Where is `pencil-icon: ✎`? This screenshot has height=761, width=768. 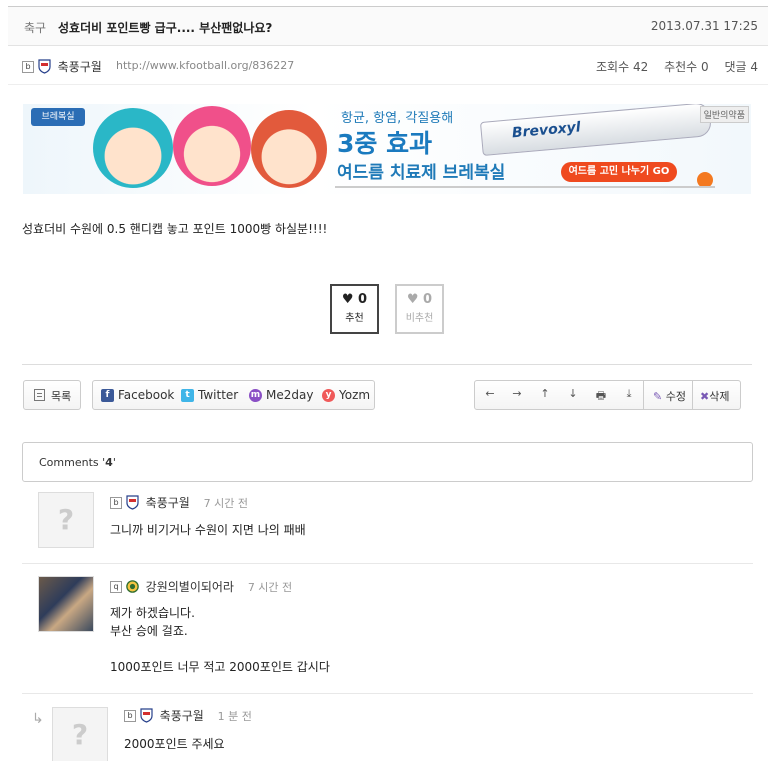
pencil-icon: ✎ is located at coordinates (658, 396).